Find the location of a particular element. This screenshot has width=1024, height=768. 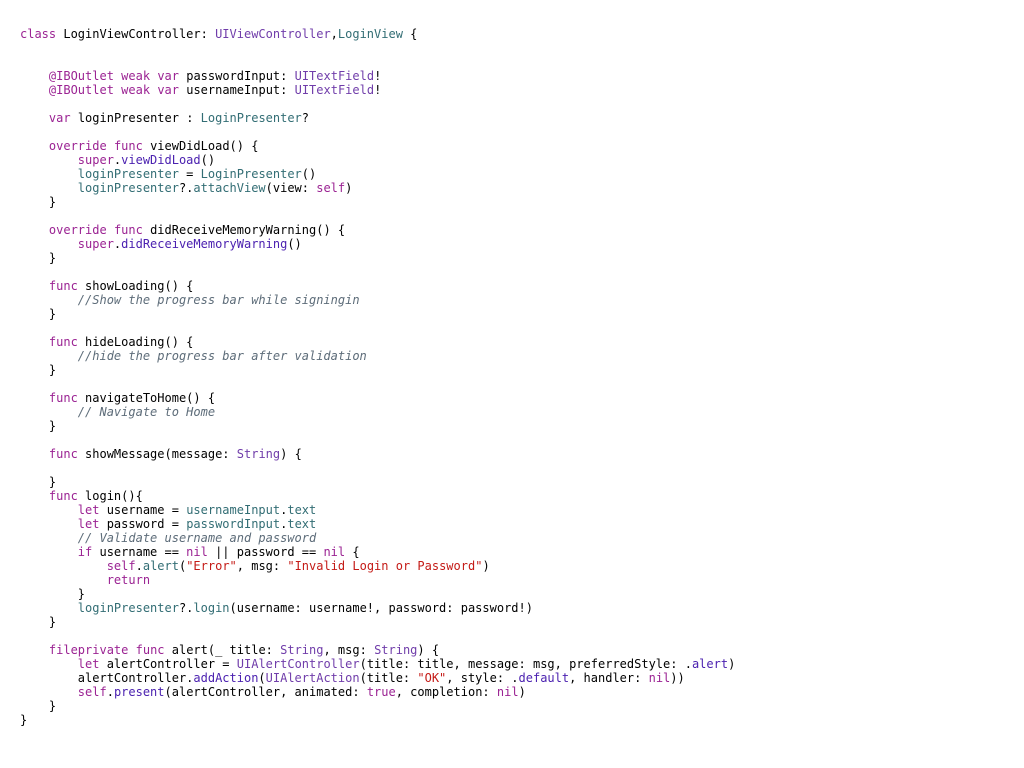

comment-token: // Navigate to Home is located at coordinates (146, 412).